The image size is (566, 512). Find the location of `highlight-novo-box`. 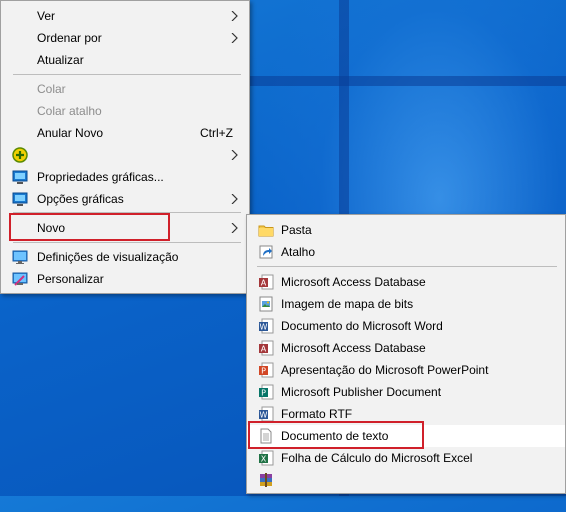

highlight-novo-box is located at coordinates (89, 227).